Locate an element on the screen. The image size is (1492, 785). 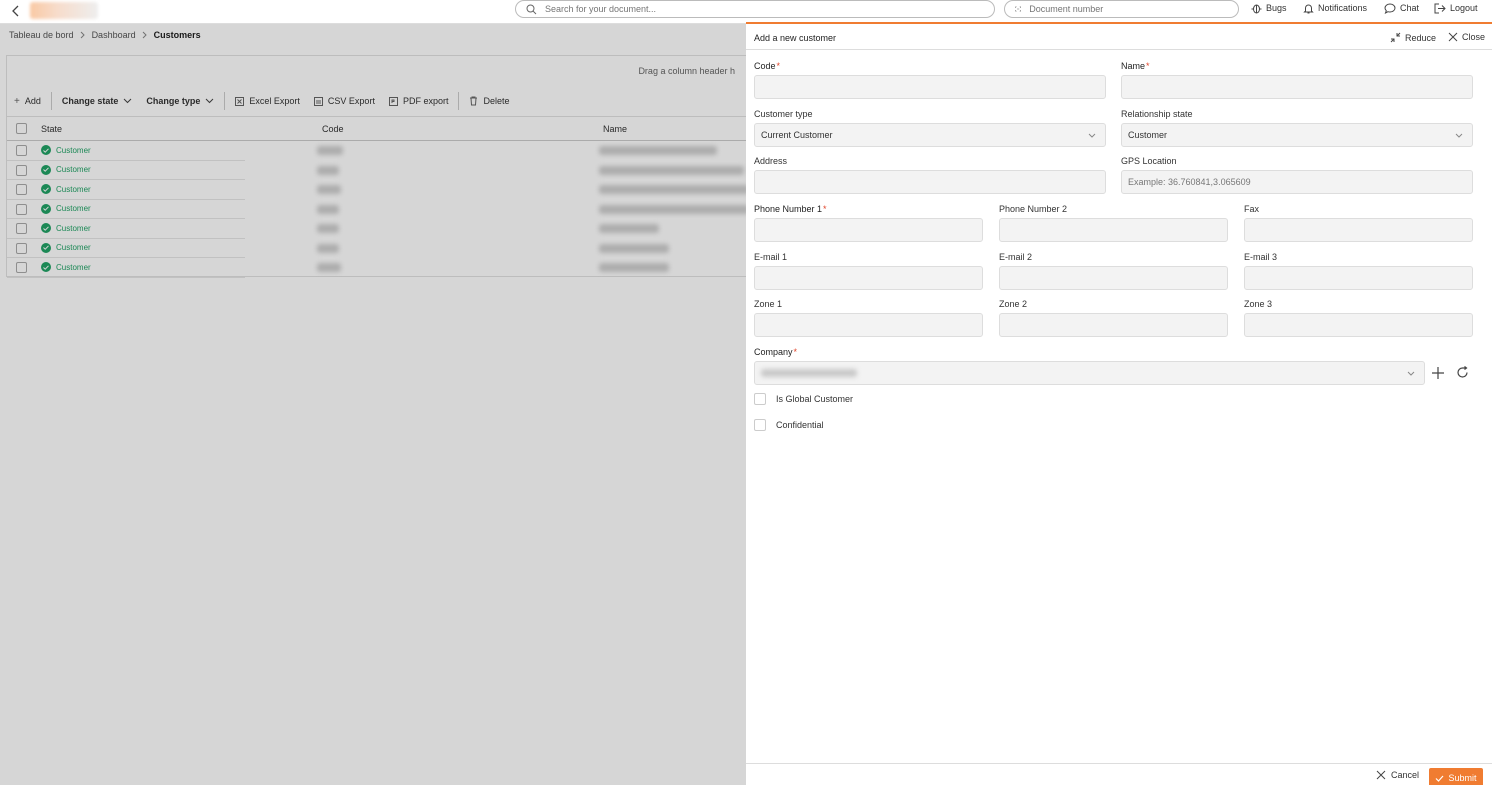
code-field is located at coordinates (930, 87).